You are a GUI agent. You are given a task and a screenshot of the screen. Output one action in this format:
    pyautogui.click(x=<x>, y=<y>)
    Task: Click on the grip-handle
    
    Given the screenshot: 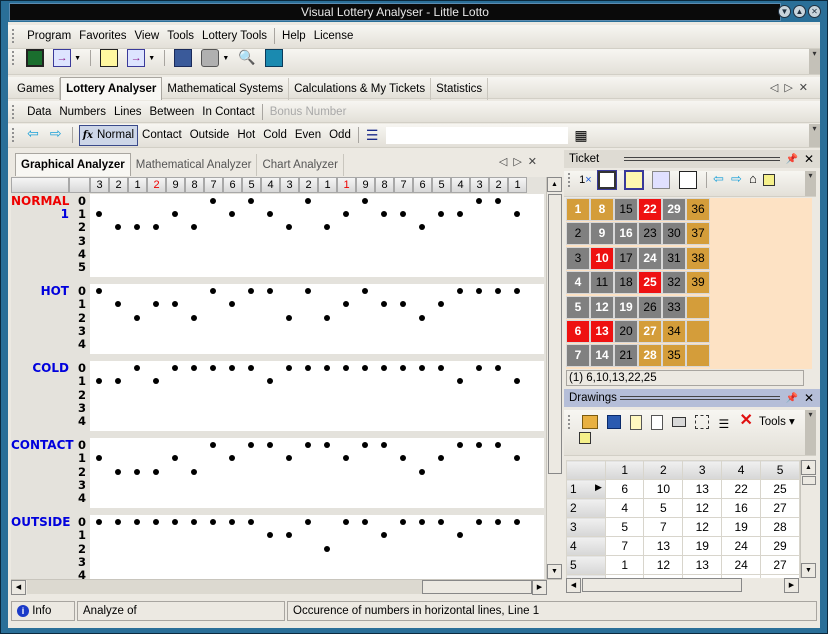 What is the action you would take?
    pyautogui.click(x=569, y=422)
    